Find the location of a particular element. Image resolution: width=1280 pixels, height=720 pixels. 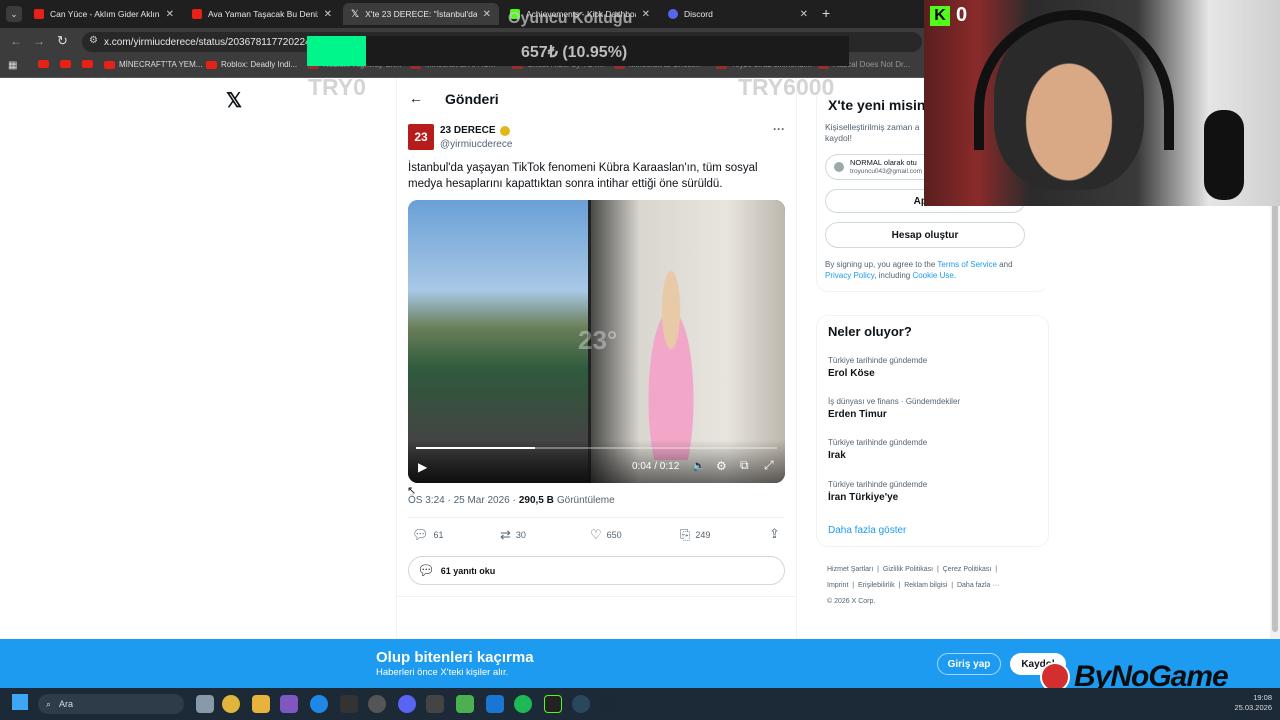

repost-button: ⇄ 30 is located at coordinates (513, 535).